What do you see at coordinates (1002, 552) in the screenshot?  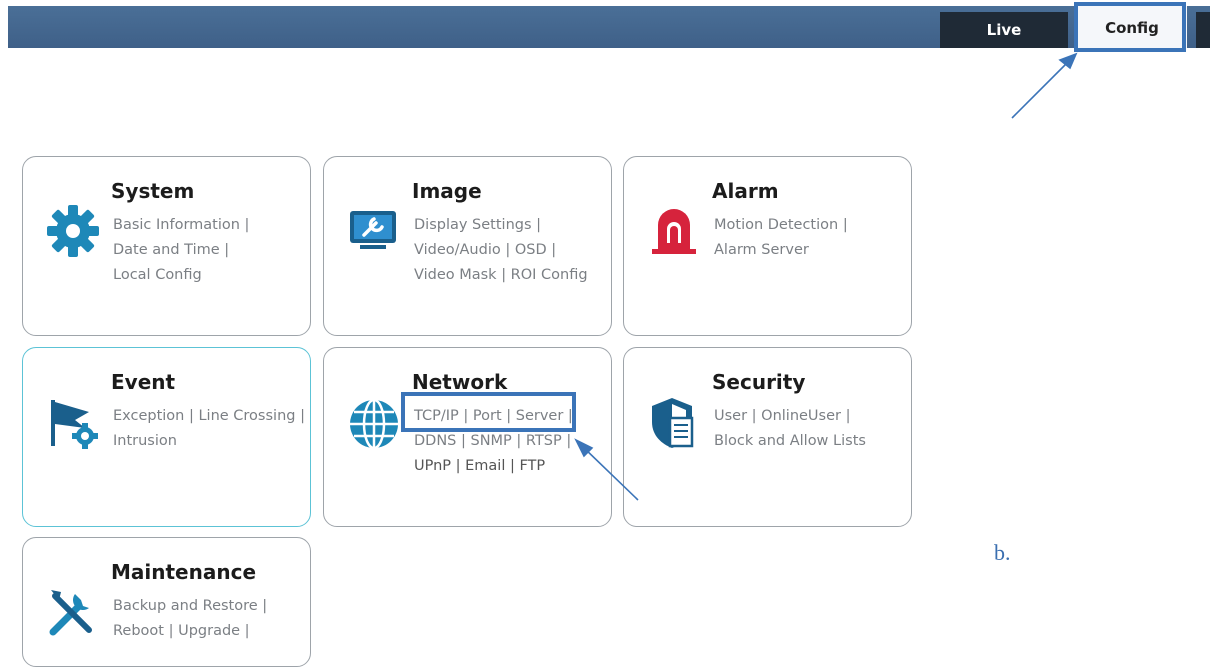 I see `annotation-label: b.` at bounding box center [1002, 552].